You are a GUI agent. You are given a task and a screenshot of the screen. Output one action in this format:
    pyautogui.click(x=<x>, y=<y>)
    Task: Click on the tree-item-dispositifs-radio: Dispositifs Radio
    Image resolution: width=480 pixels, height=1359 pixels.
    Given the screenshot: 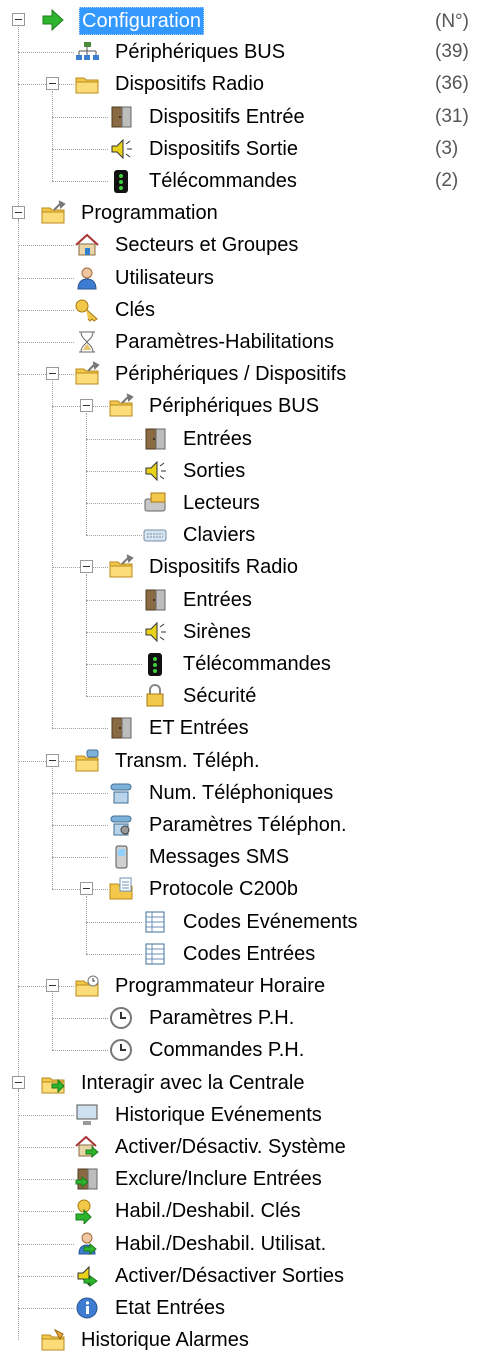 What is the action you would take?
    pyautogui.click(x=240, y=570)
    